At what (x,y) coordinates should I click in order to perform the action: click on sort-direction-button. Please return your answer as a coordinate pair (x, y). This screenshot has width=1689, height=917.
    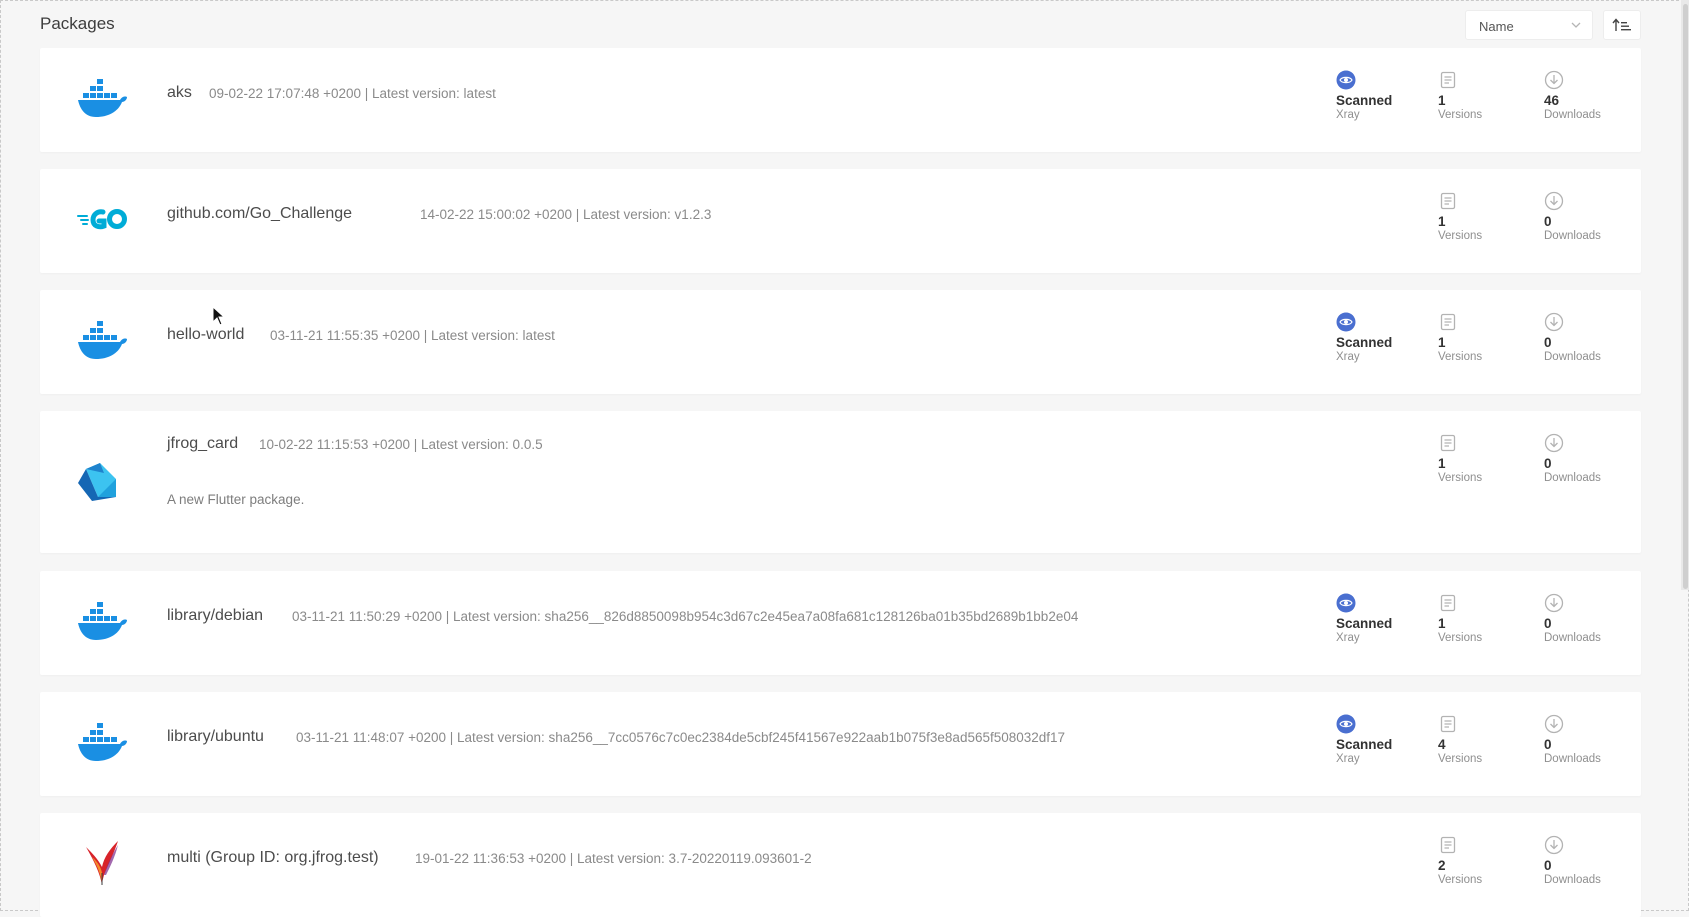
    Looking at the image, I should click on (1622, 25).